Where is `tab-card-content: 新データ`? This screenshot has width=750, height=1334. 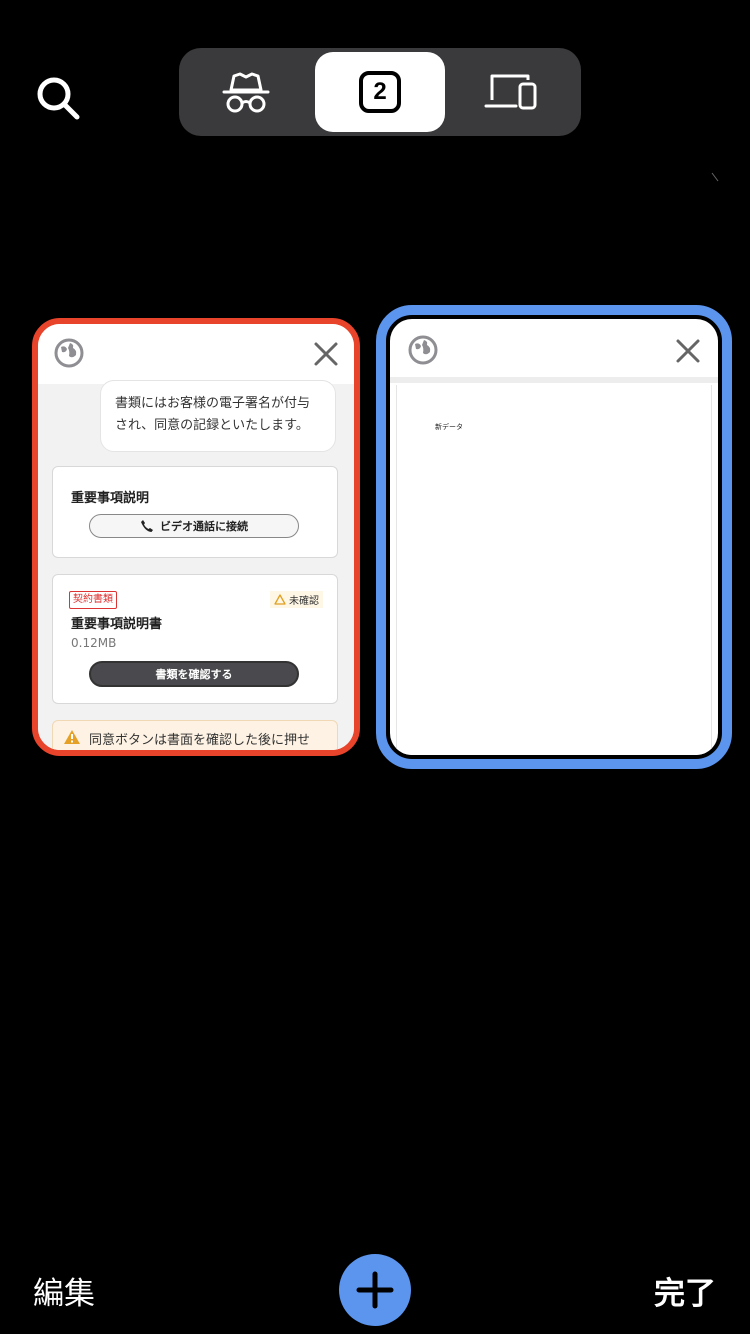 tab-card-content: 新データ is located at coordinates (554, 537).